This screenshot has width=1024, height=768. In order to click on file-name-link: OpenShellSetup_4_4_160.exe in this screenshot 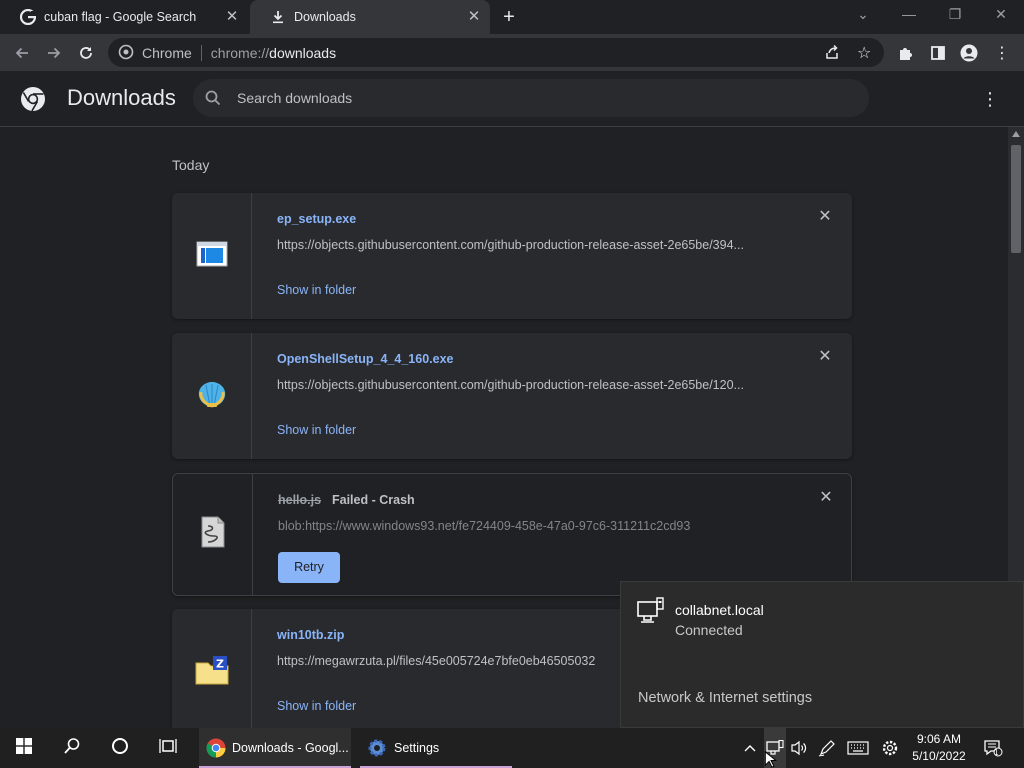, I will do `click(365, 359)`.